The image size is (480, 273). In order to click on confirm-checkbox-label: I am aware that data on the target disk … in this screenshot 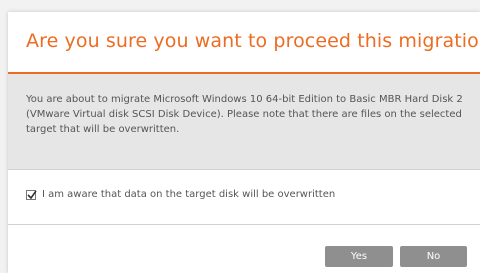, I will do `click(188, 194)`.